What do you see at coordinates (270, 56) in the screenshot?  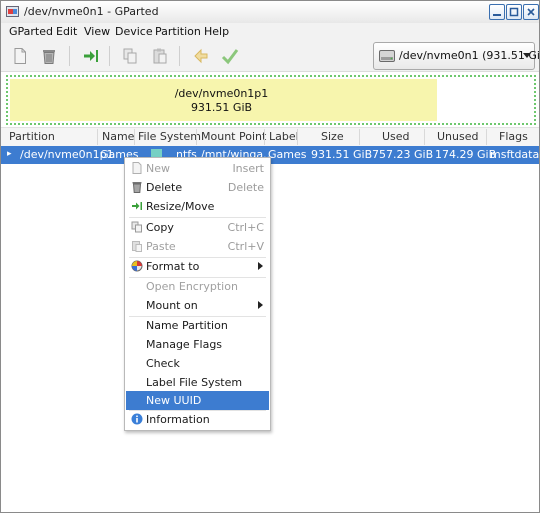 I see `toolbar: /dev/nvme0n1 (931.51 GiB)` at bounding box center [270, 56].